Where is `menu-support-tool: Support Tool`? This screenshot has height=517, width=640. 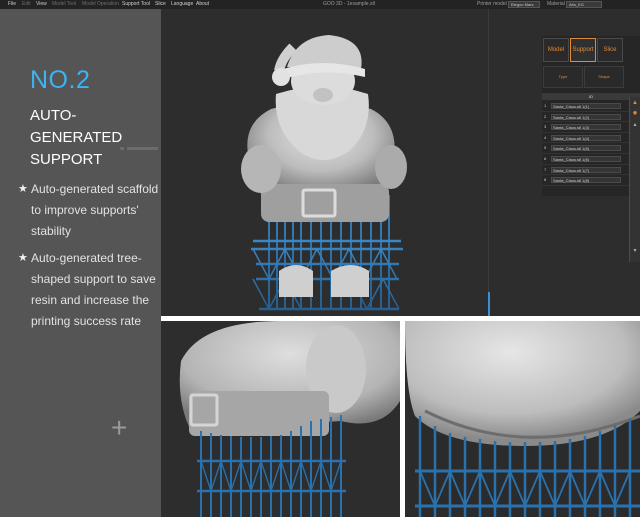 menu-support-tool: Support Tool is located at coordinates (136, 4).